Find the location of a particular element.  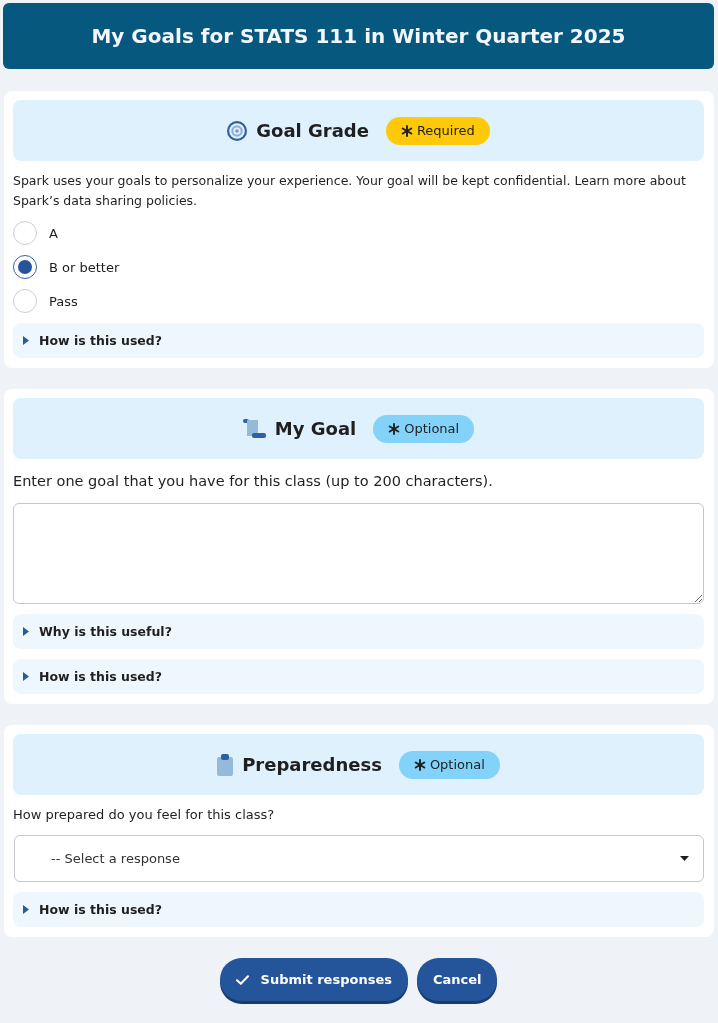

description-text: Spark uses your goals to personalize your experience. Your goal will be kept confidential. Learn more about Spark’s data sharing policies. is located at coordinates (350, 191).